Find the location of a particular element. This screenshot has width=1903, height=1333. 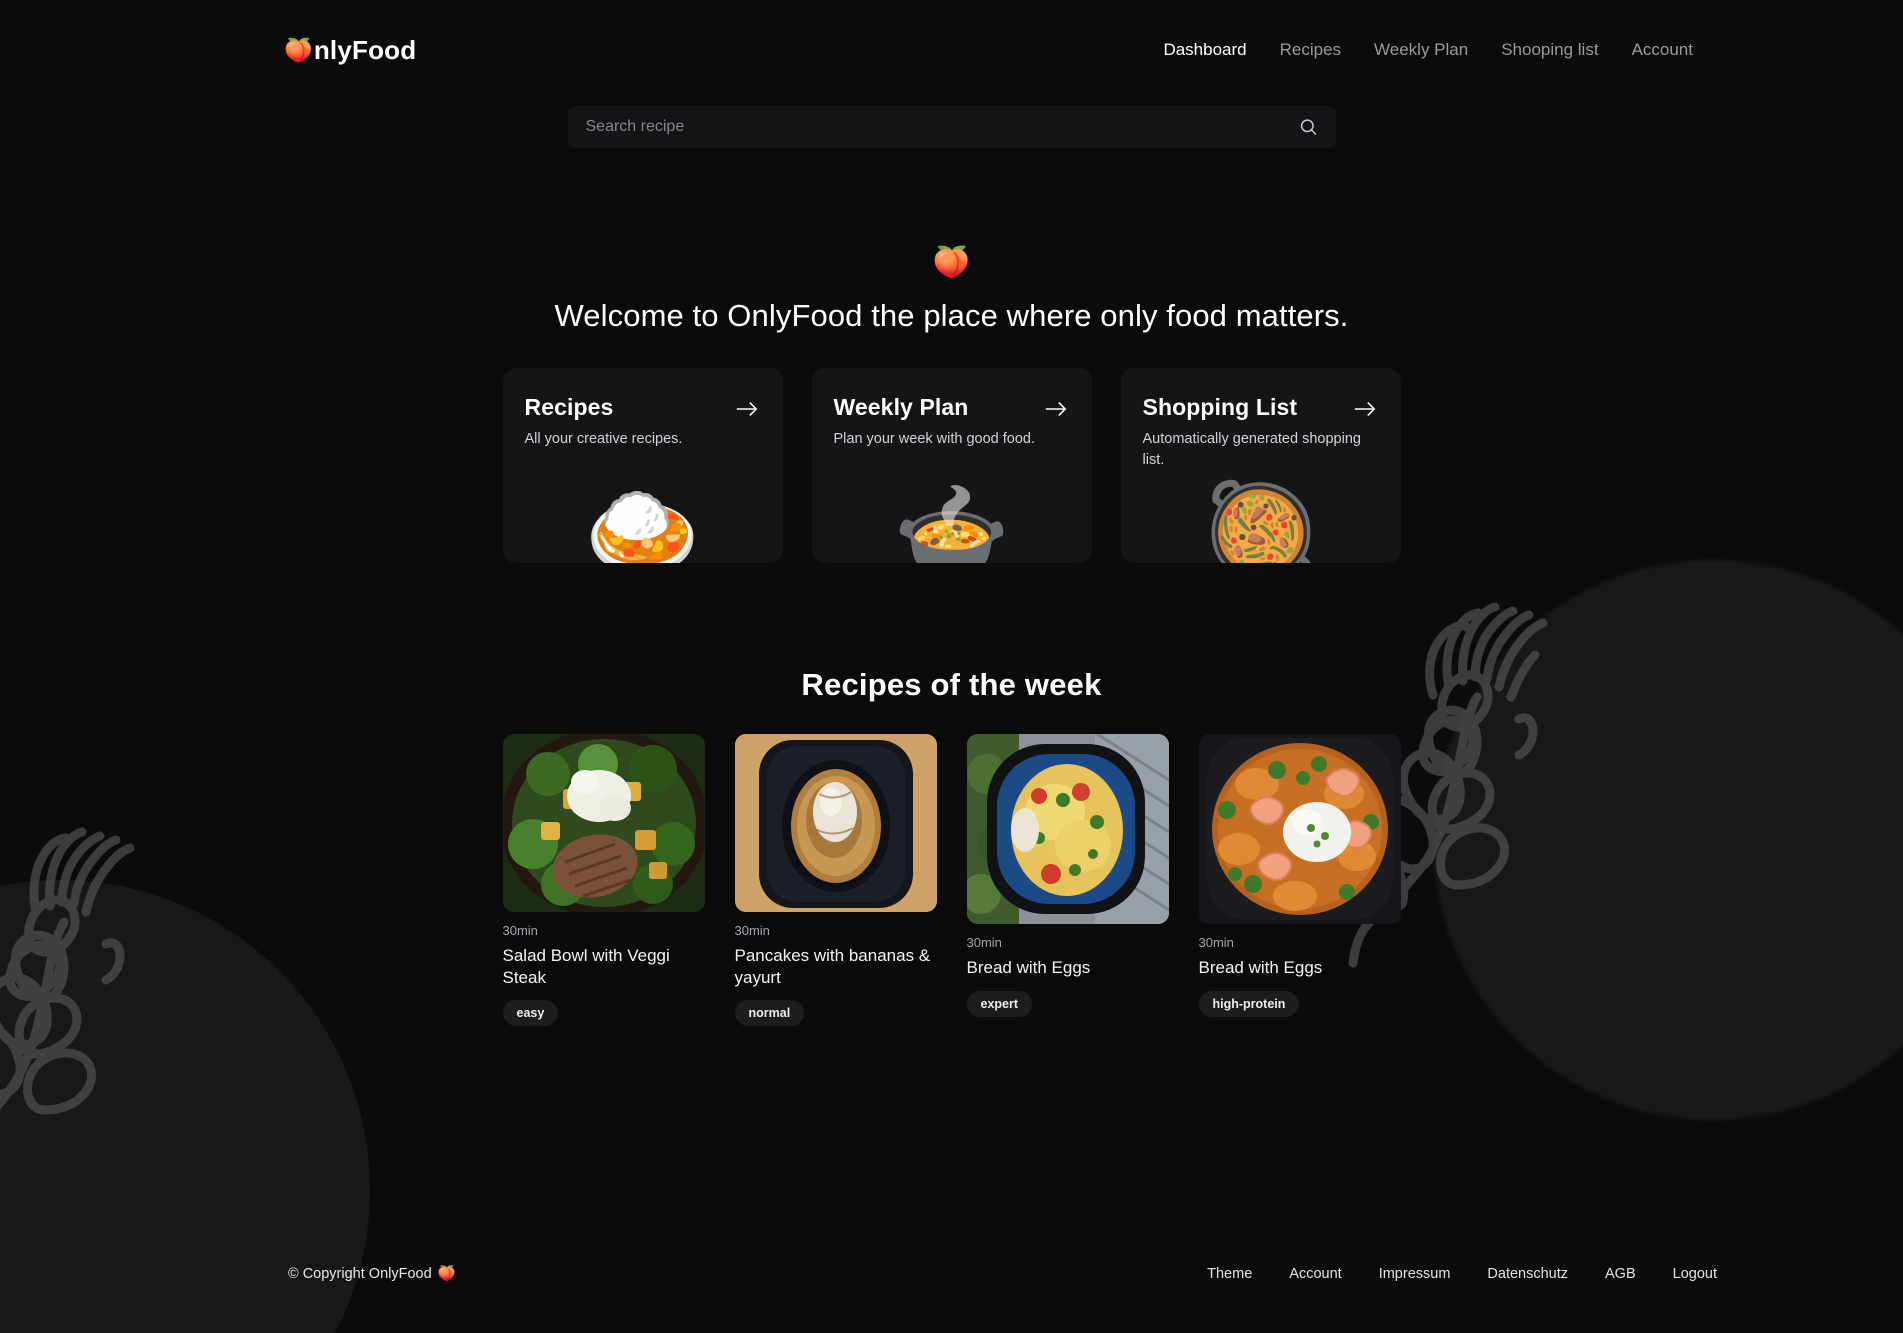

footer-link-impressum: Impressum is located at coordinates (1415, 1274).